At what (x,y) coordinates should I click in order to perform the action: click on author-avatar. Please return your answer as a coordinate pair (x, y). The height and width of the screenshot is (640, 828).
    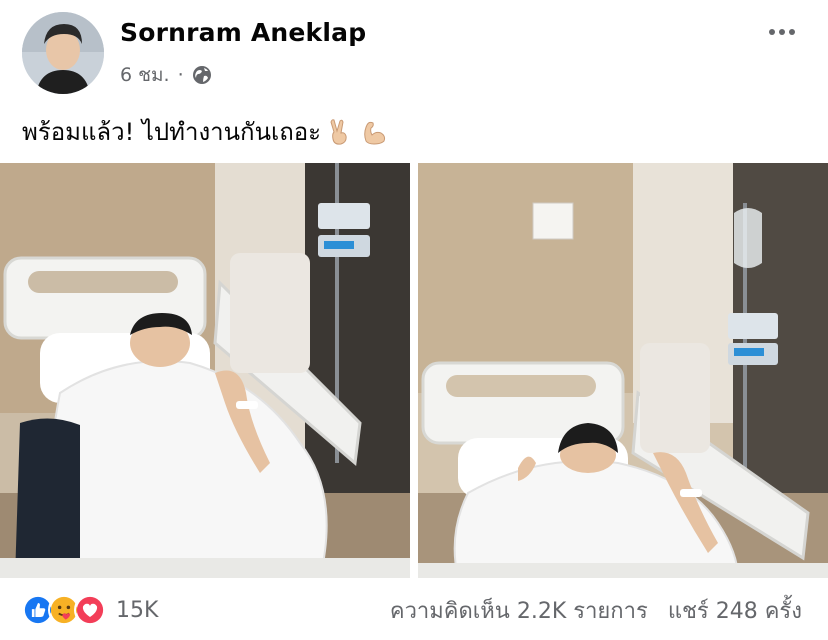
    Looking at the image, I should click on (63, 53).